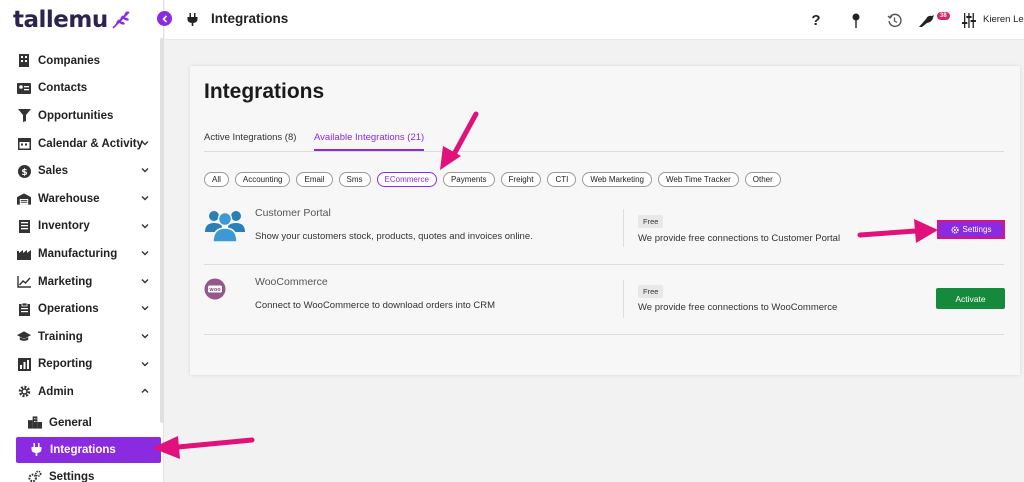 Image resolution: width=1024 pixels, height=482 pixels. What do you see at coordinates (856, 20) in the screenshot?
I see `pin-icon` at bounding box center [856, 20].